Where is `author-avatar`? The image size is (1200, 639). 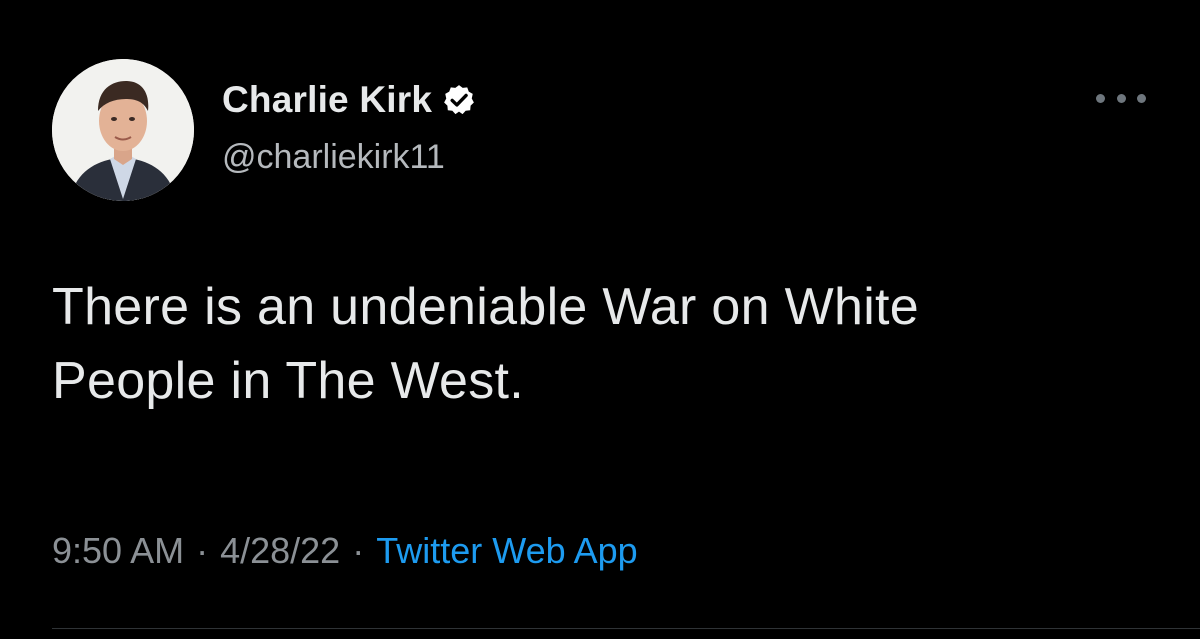 author-avatar is located at coordinates (123, 130).